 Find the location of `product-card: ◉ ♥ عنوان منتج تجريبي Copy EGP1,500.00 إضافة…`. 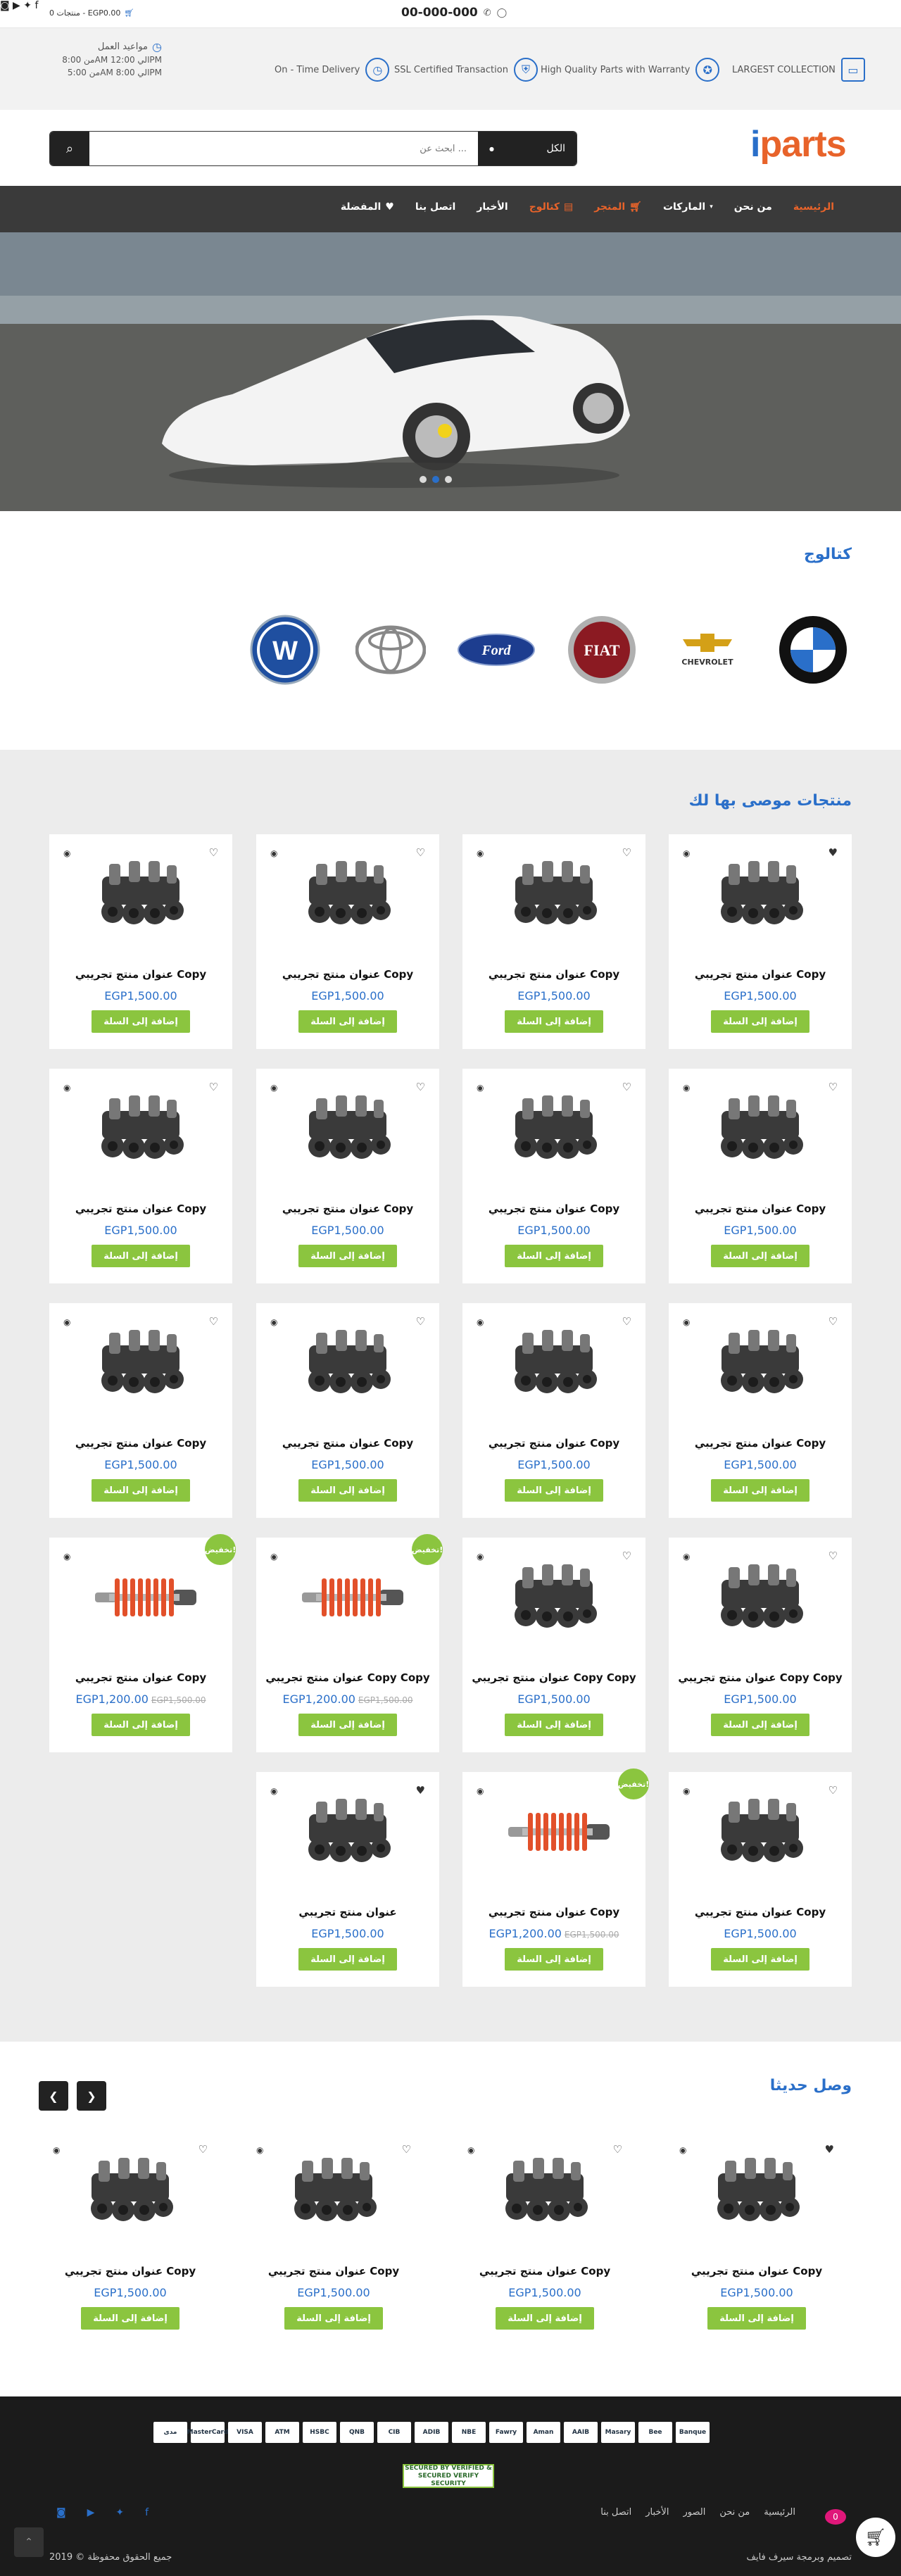

product-card: ◉ ♥ عنوان منتج تجريبي Copy EGP1,500.00 إضافة… is located at coordinates (760, 941).